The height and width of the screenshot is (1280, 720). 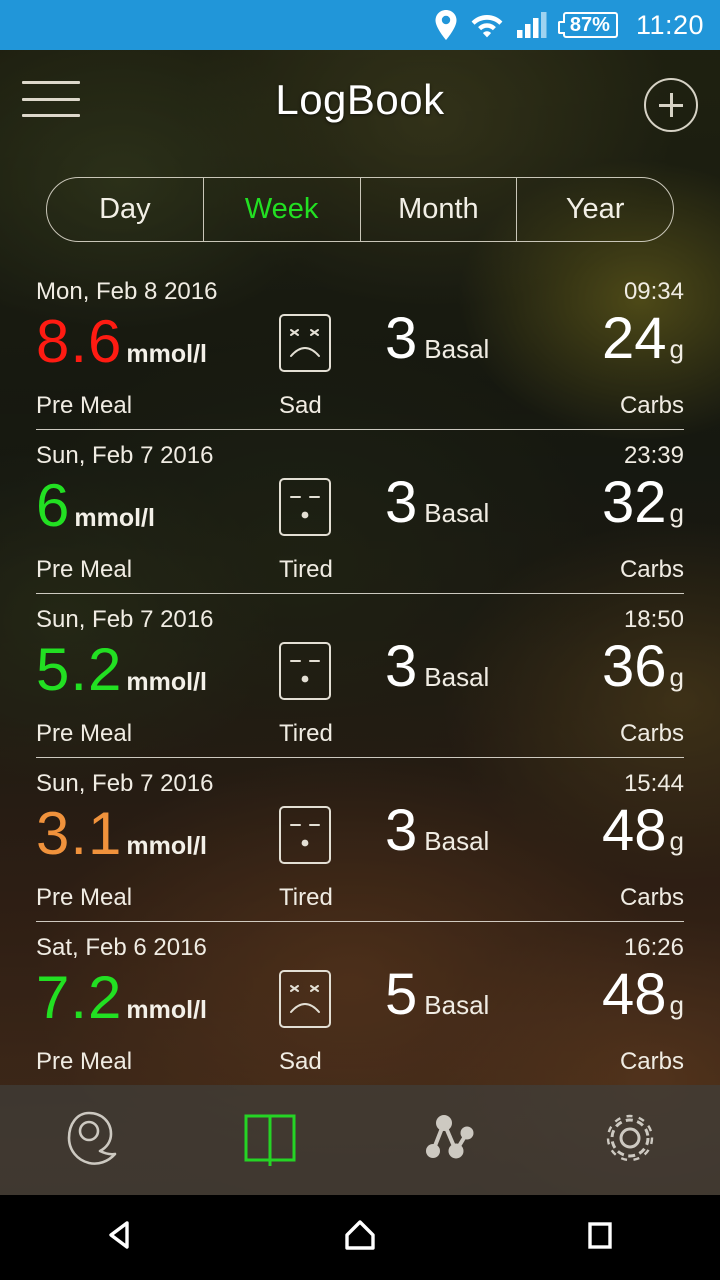 What do you see at coordinates (360, 679) in the screenshot?
I see `entry-body: 5.2 mmol/l 3 Basal 36 g` at bounding box center [360, 679].